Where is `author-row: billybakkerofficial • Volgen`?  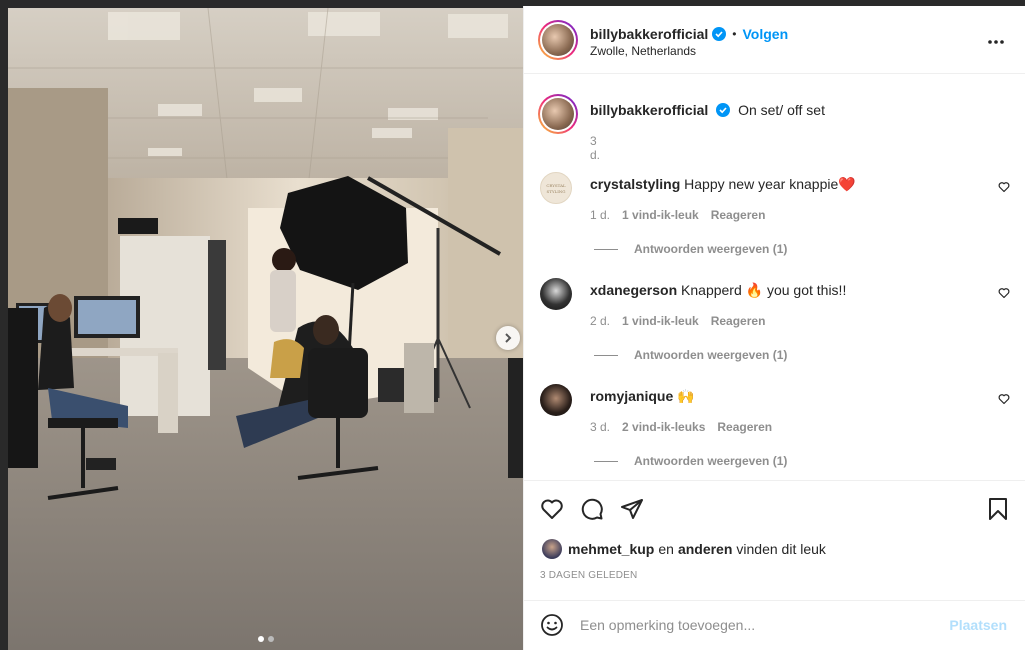
author-row: billybakkerofficial • Volgen is located at coordinates (689, 34).